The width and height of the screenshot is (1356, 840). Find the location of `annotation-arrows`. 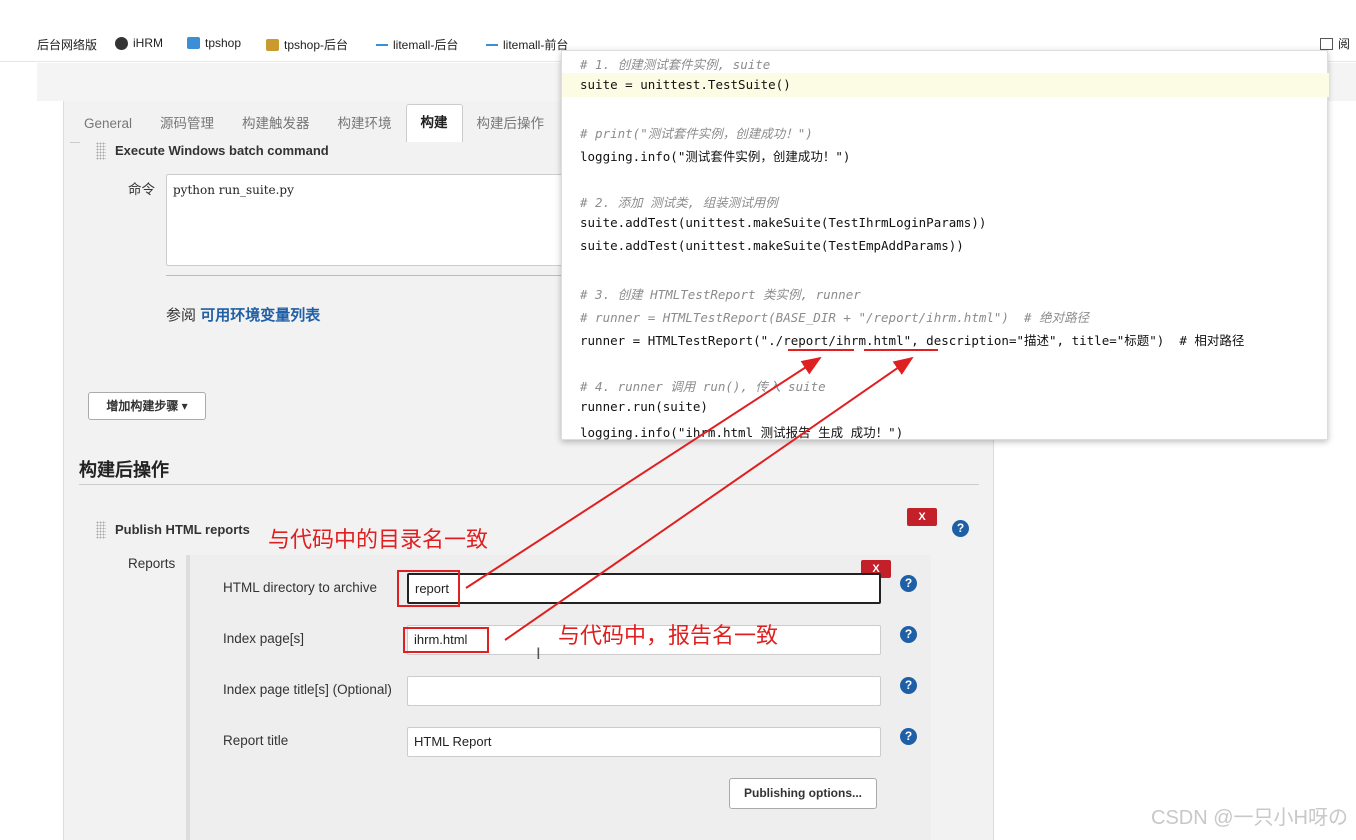

annotation-arrows is located at coordinates (689, 498).